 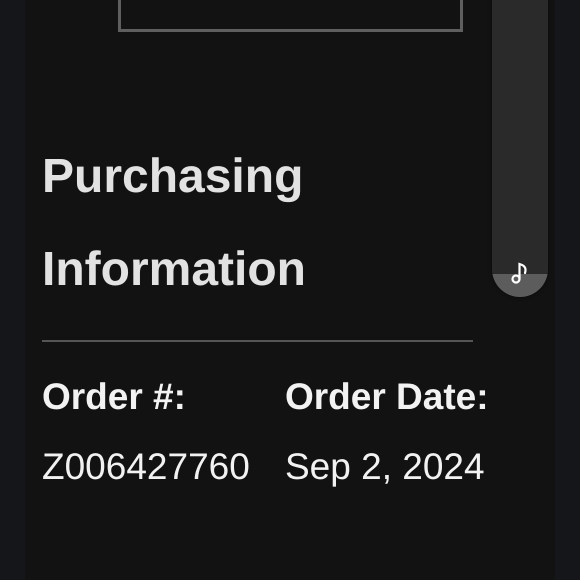 I want to click on field-label: Order Date:, so click(x=387, y=397).